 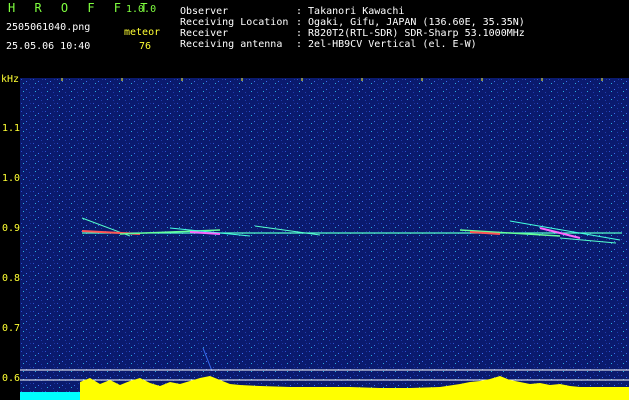 What do you see at coordinates (141, 9) in the screenshot?
I see `app-version: 1.0.0` at bounding box center [141, 9].